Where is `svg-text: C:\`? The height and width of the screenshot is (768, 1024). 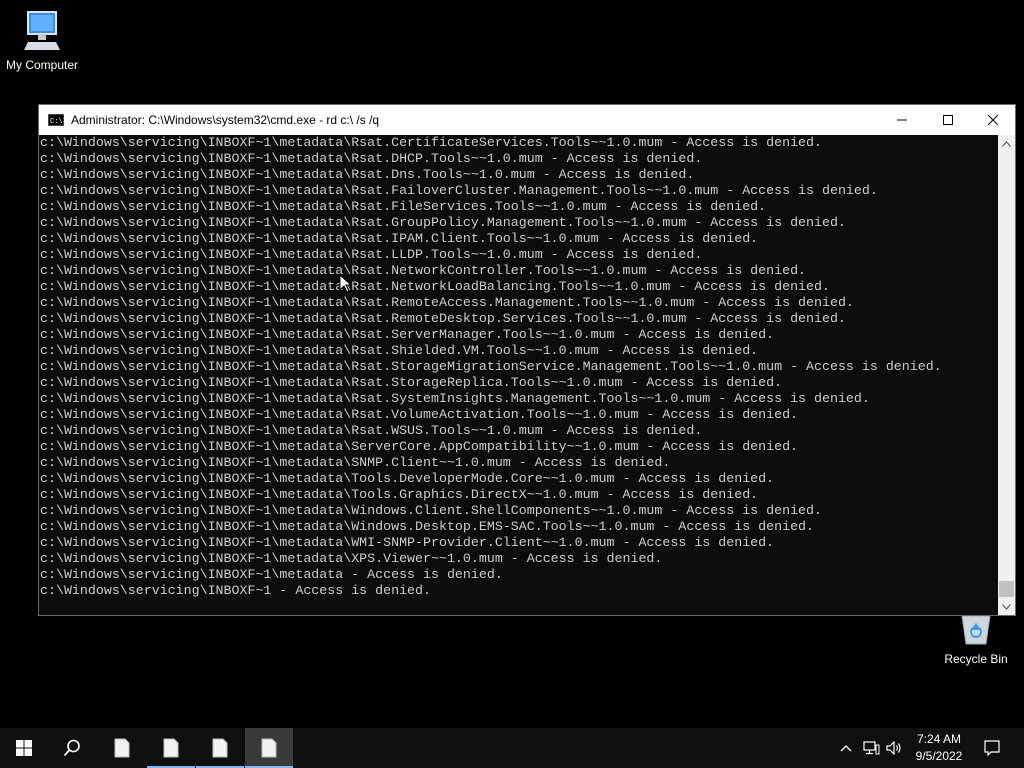
svg-text: C:\ is located at coordinates (56, 122).